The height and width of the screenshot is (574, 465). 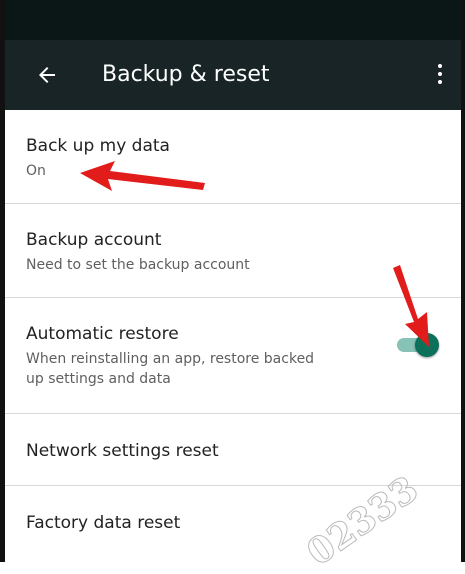 I want to click on item-summary-line-2: up settings and data, so click(x=98, y=379).